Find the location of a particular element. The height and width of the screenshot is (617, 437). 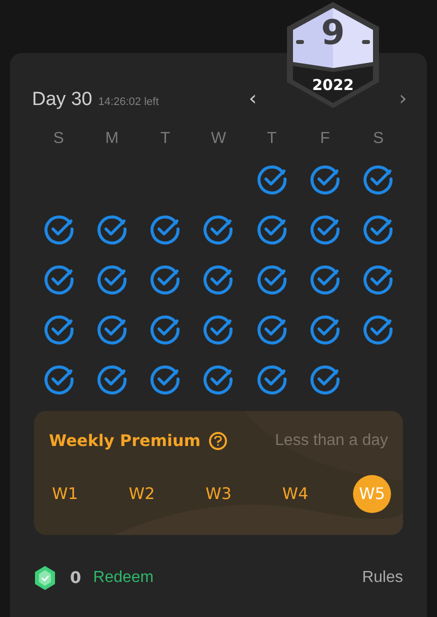

hexagon-check-icon is located at coordinates (45, 577).